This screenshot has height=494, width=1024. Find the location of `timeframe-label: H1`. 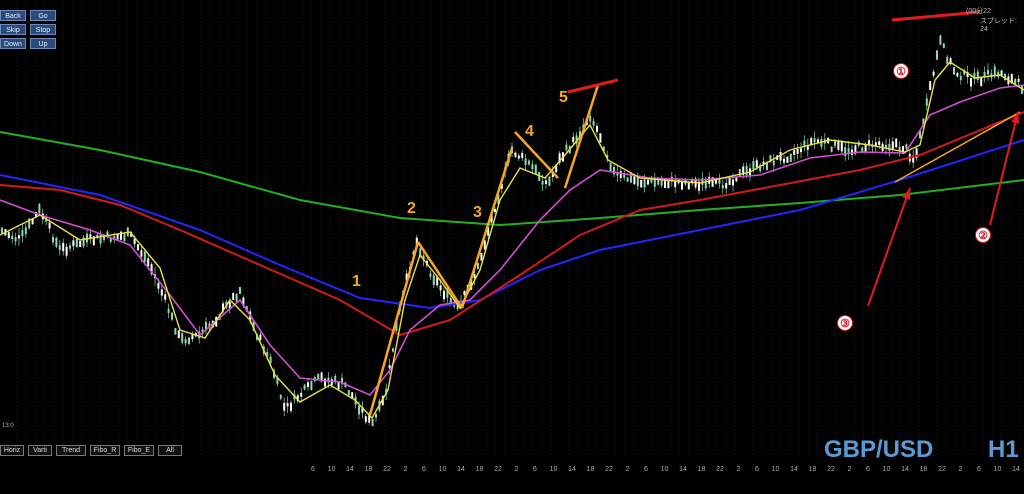

timeframe-label: H1 is located at coordinates (1003, 449).